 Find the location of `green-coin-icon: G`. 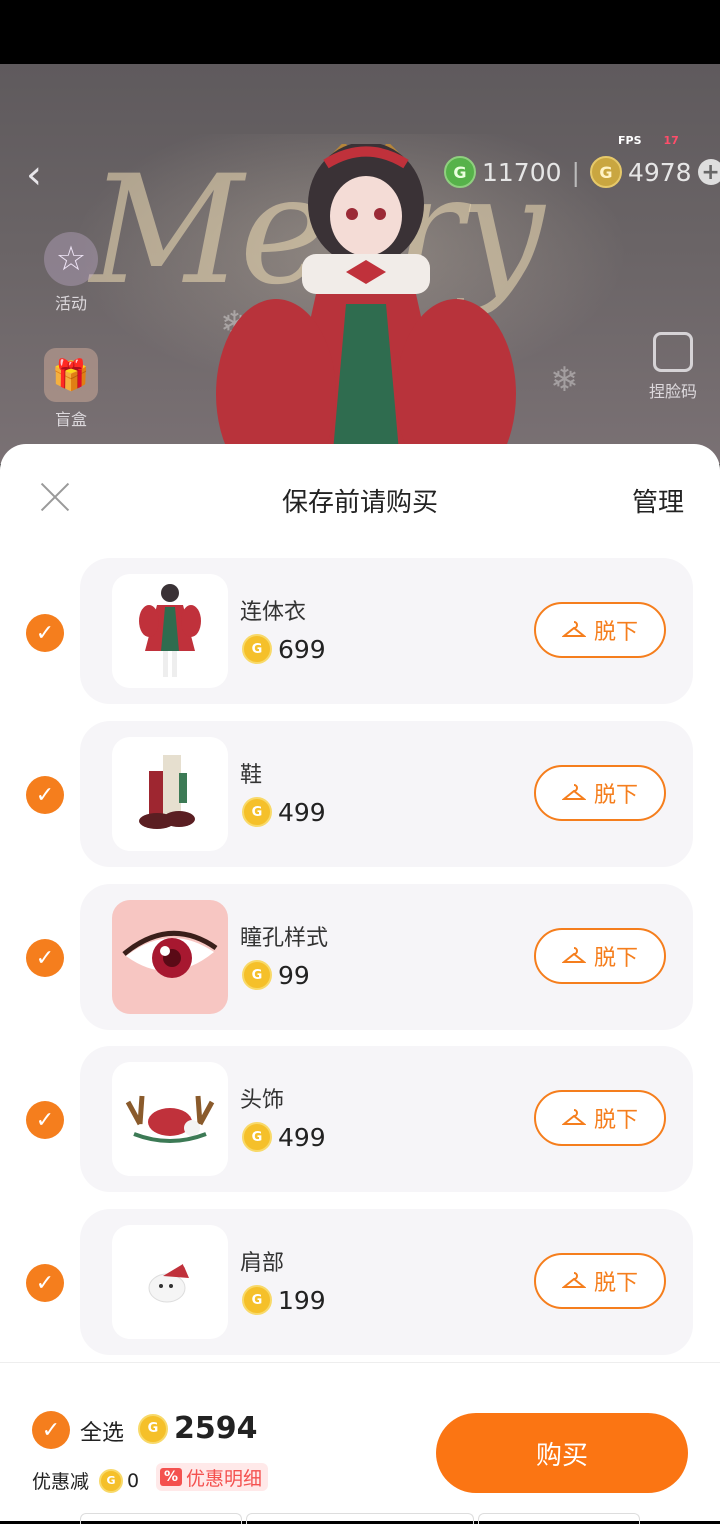

green-coin-icon: G is located at coordinates (460, 172).